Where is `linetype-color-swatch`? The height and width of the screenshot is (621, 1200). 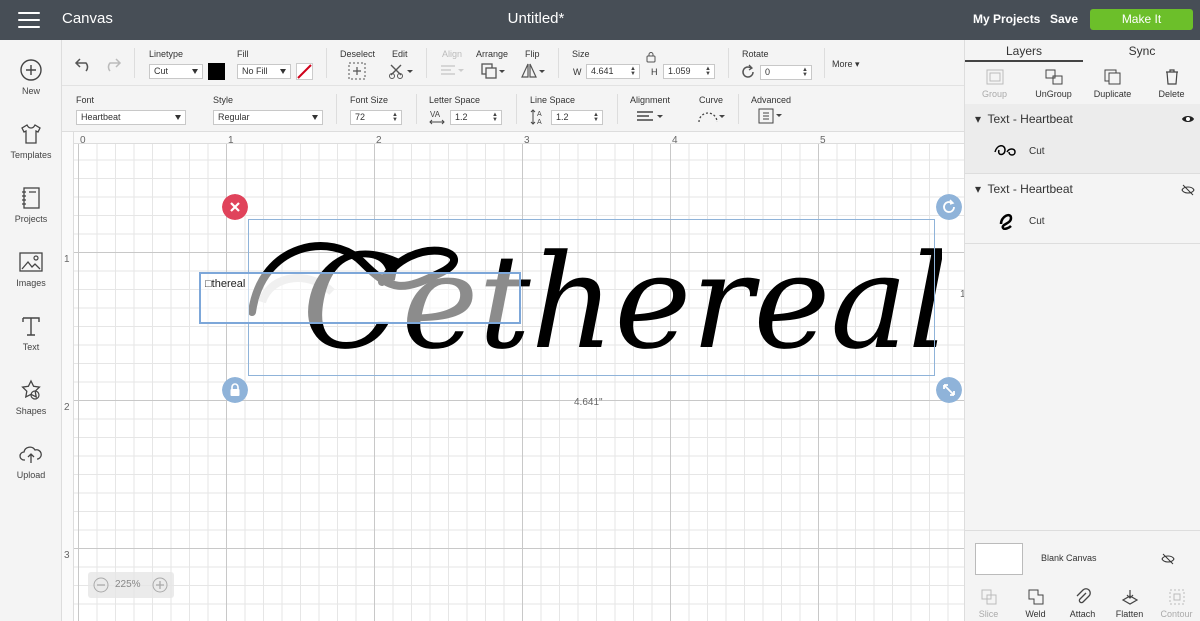 linetype-color-swatch is located at coordinates (216, 71).